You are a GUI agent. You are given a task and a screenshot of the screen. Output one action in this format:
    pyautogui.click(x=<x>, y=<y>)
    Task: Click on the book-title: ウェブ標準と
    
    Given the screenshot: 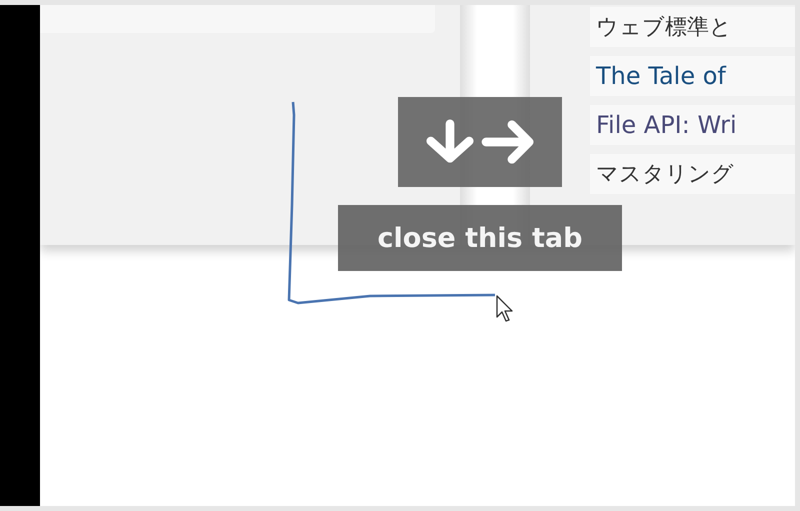 What is the action you would take?
    pyautogui.click(x=692, y=27)
    